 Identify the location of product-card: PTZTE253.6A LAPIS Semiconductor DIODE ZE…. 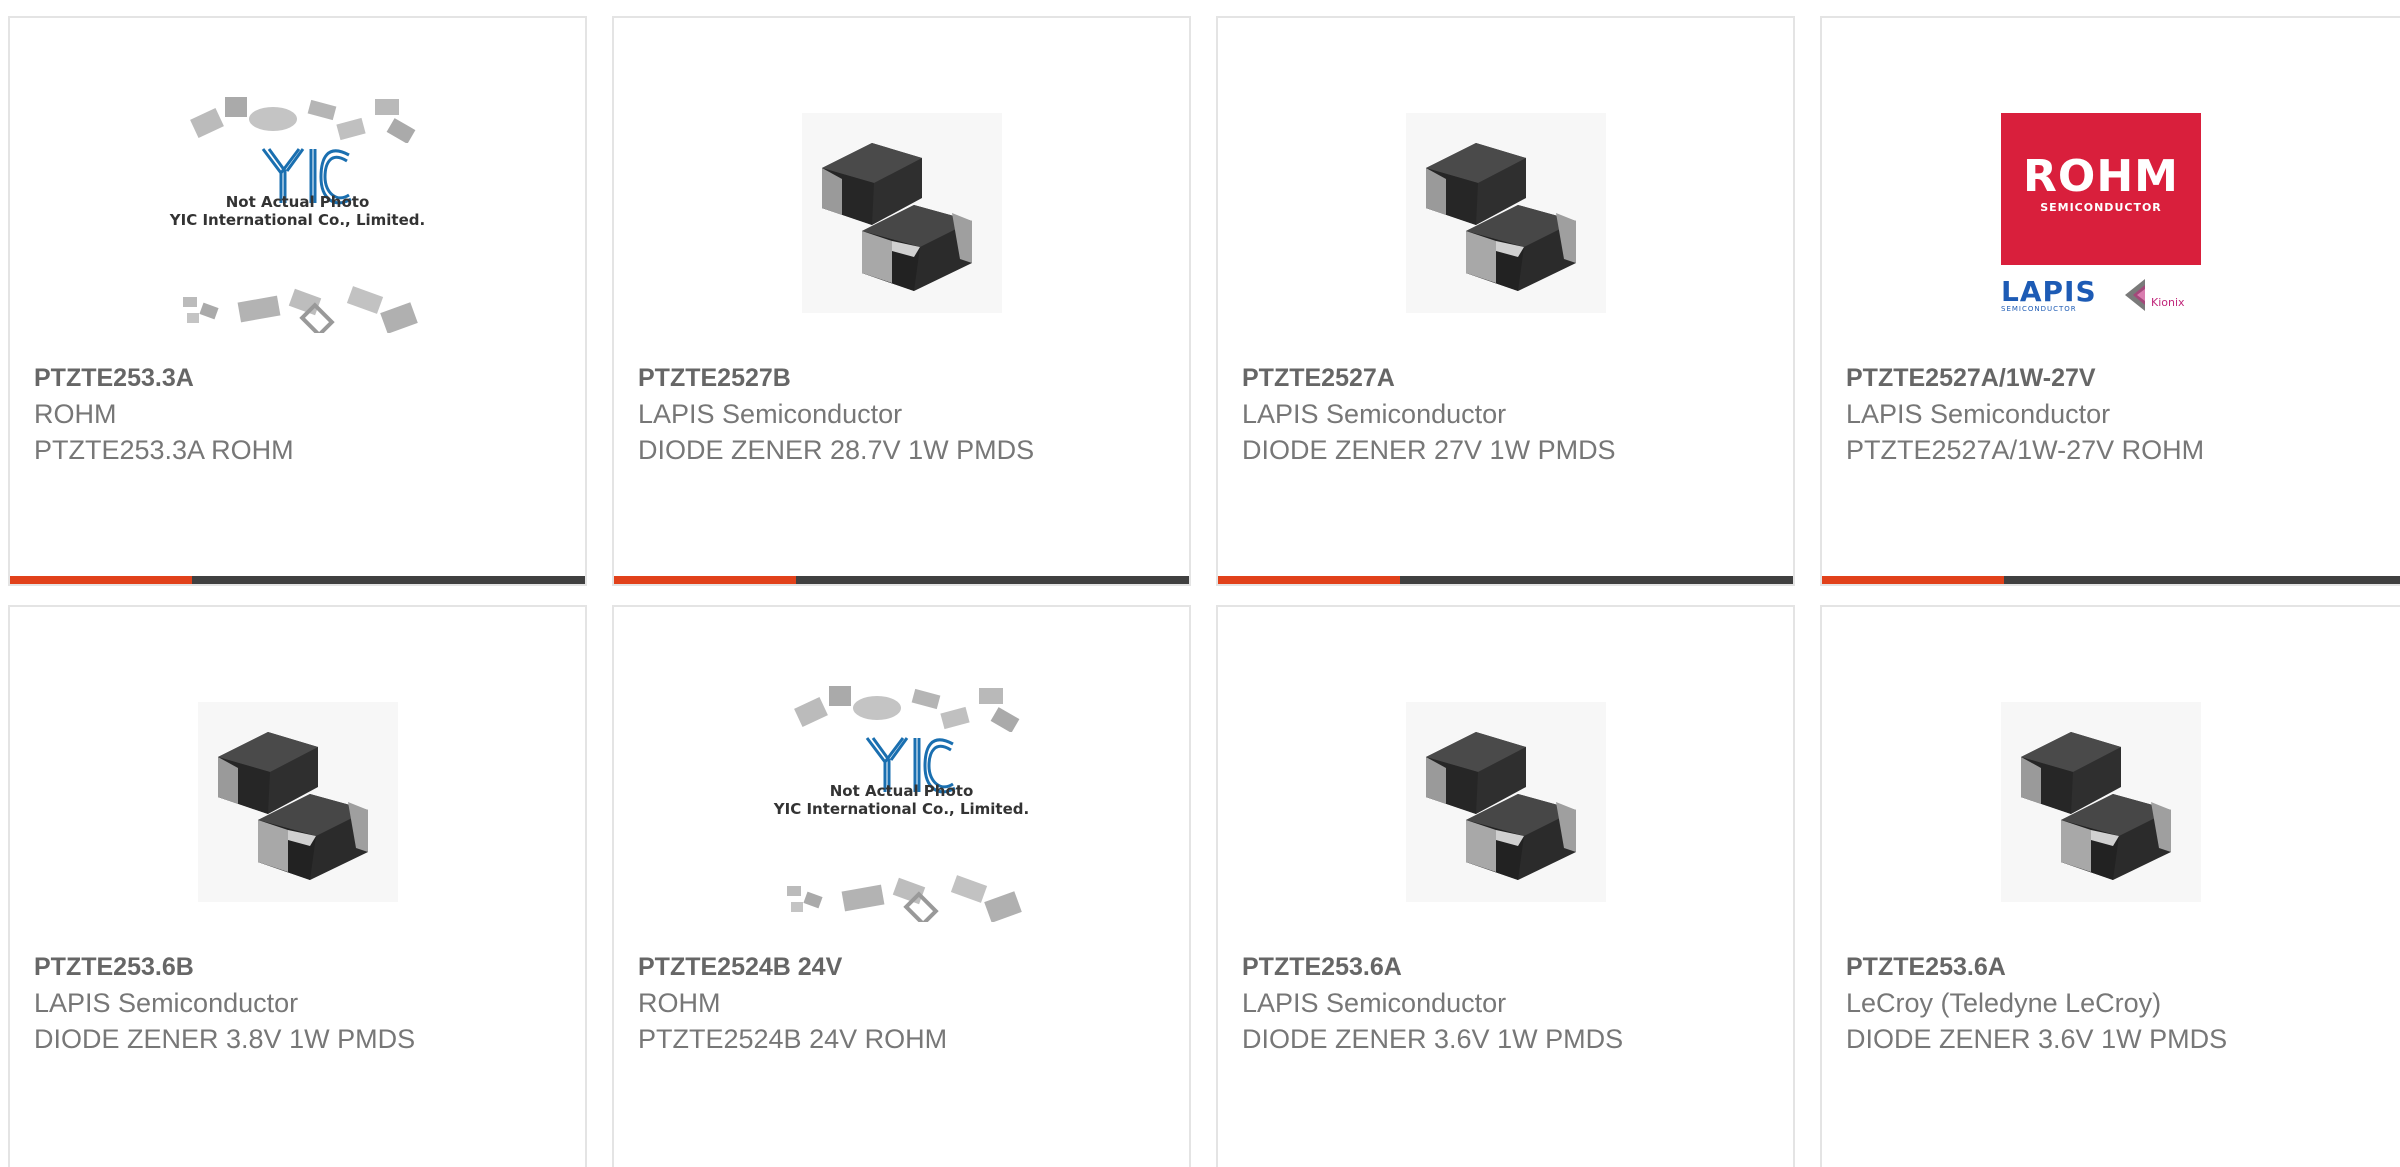
(1505, 886).